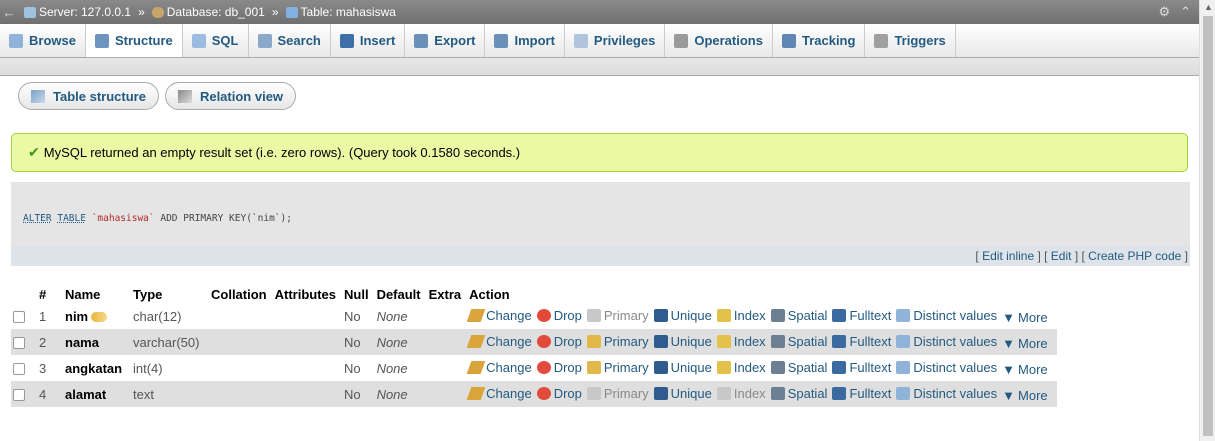 The width and height of the screenshot is (1215, 441). Describe the element at coordinates (170, 294) in the screenshot. I see `header-type: Type` at that location.